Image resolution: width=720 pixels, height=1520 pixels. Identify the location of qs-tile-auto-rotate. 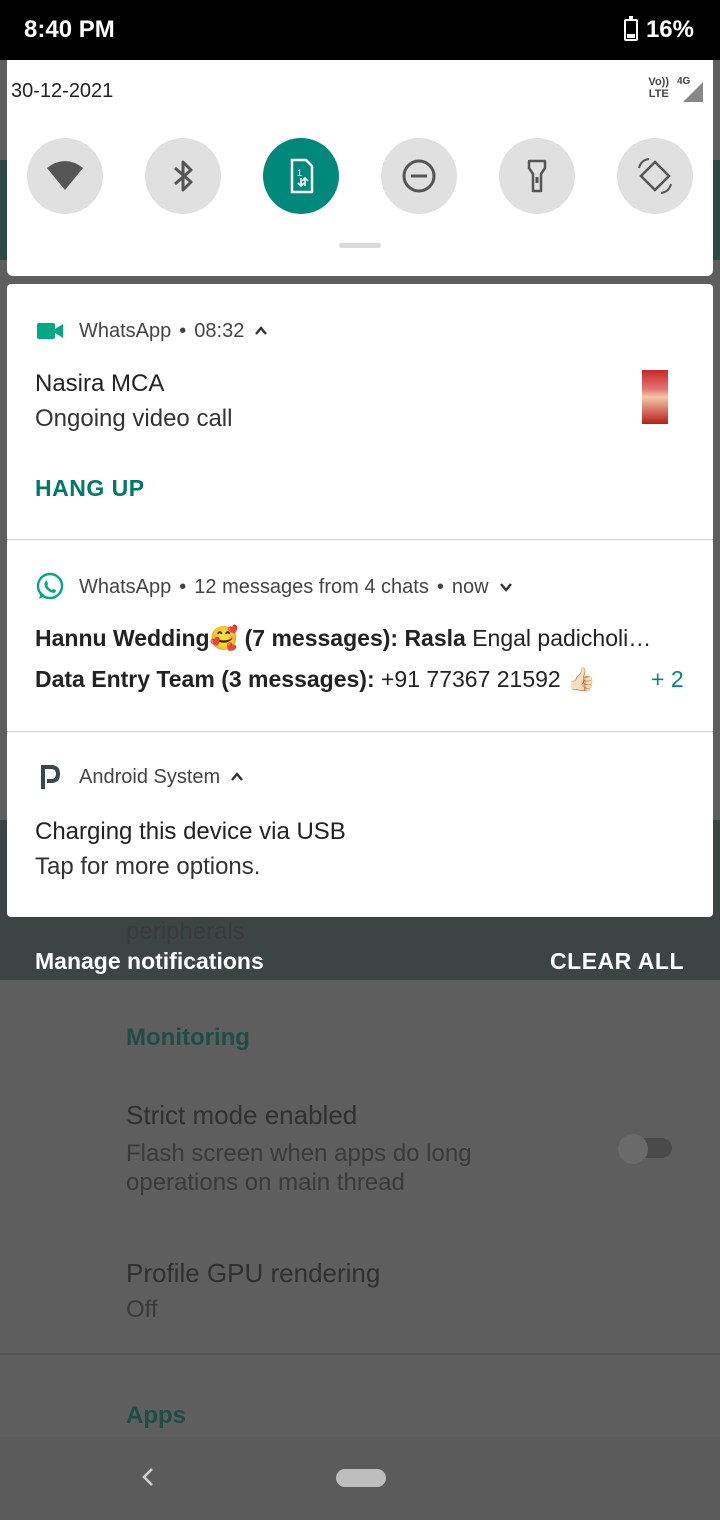
(655, 176).